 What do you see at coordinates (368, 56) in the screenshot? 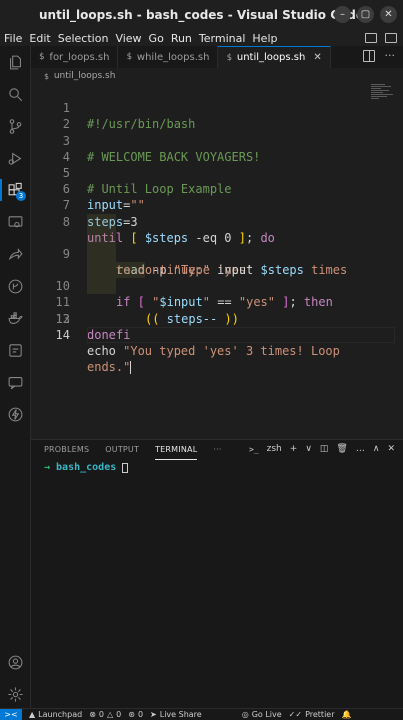
I see `split-editor-icon` at bounding box center [368, 56].